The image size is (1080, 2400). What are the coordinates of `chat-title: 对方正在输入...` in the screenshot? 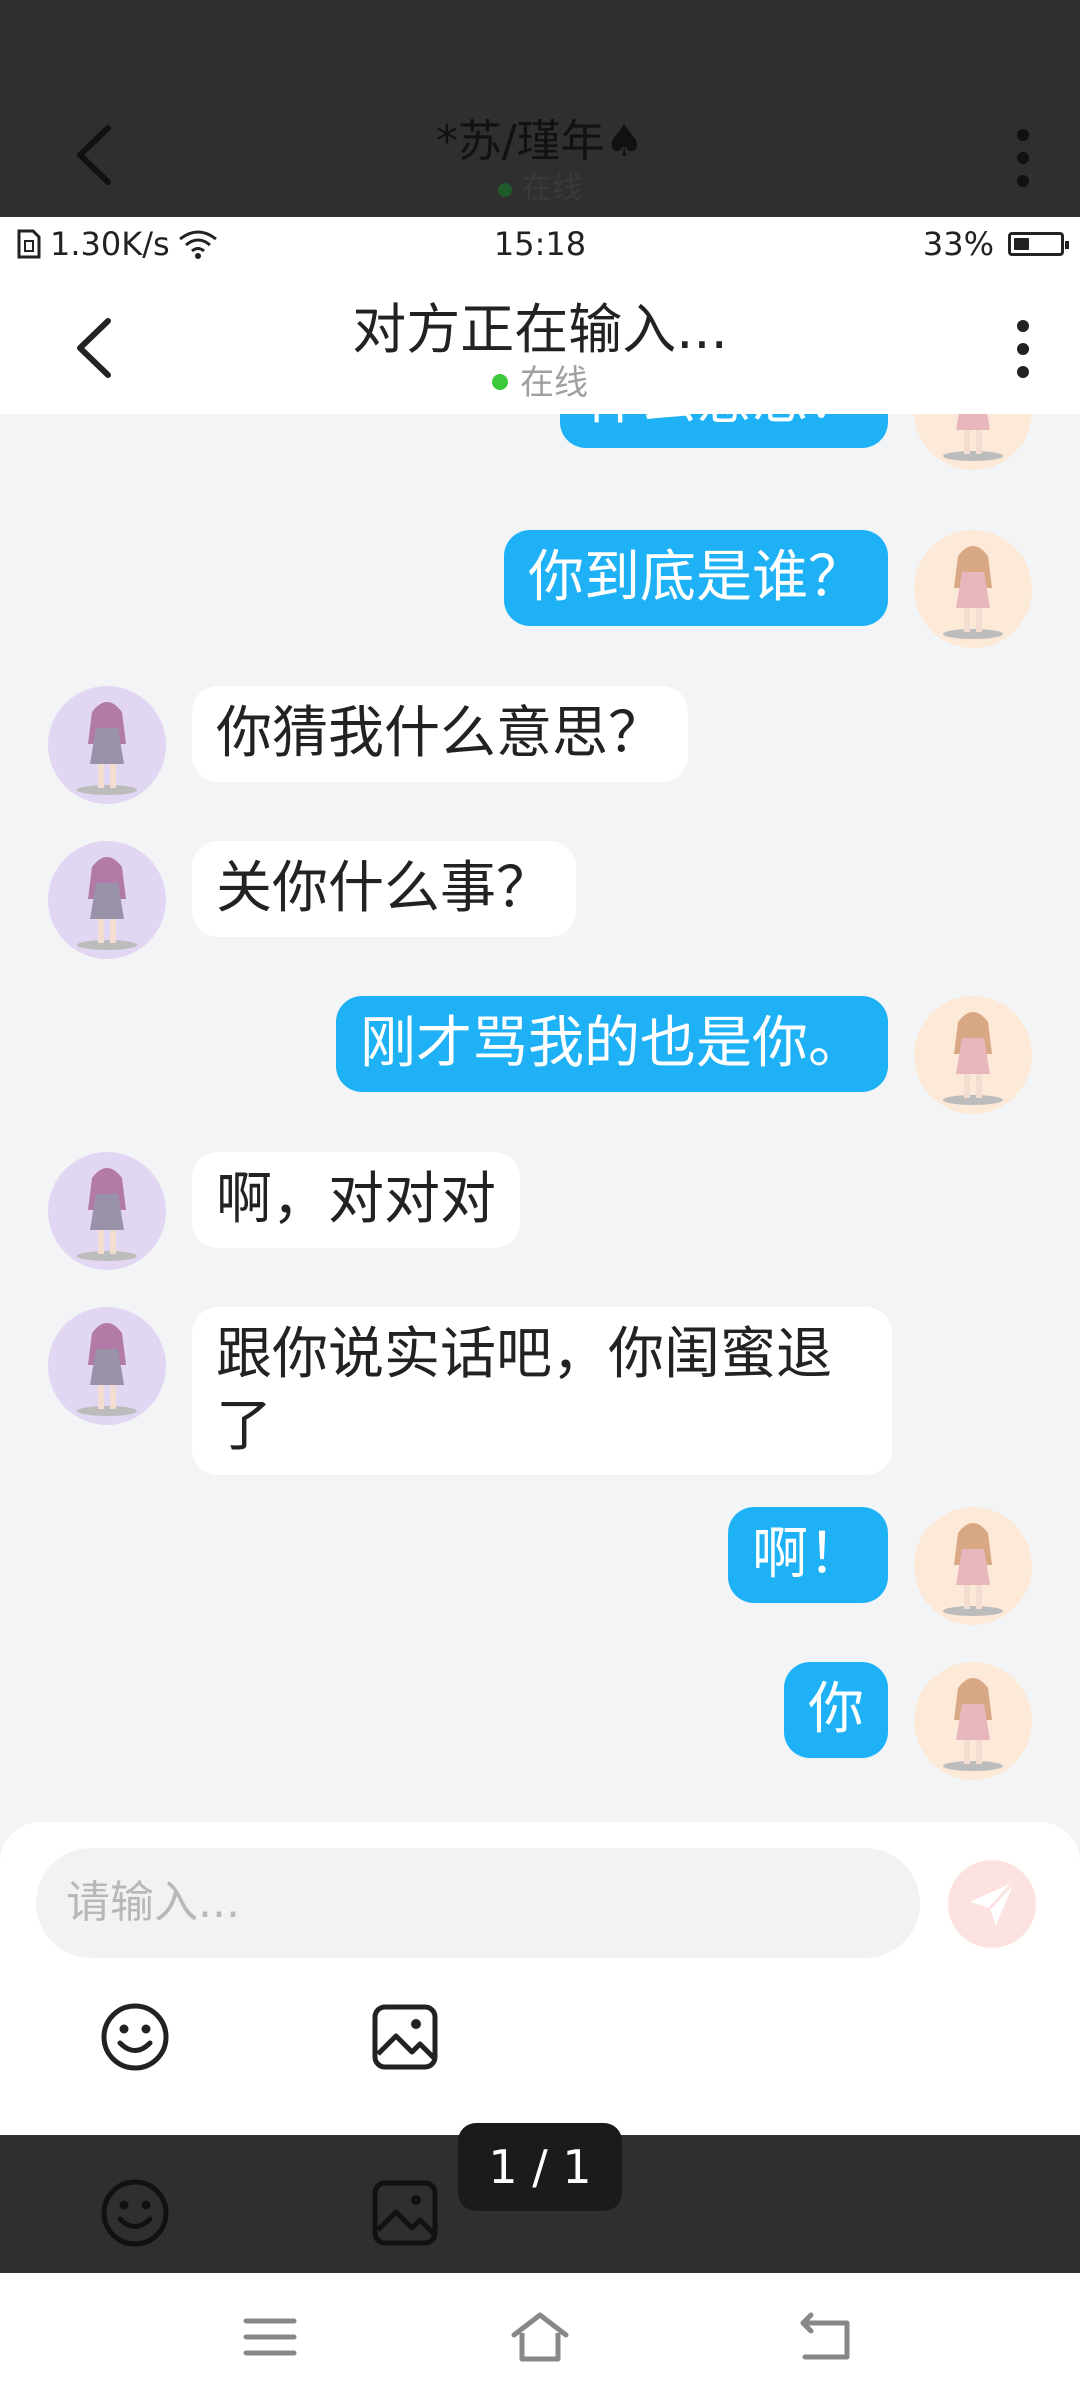 It's located at (540, 329).